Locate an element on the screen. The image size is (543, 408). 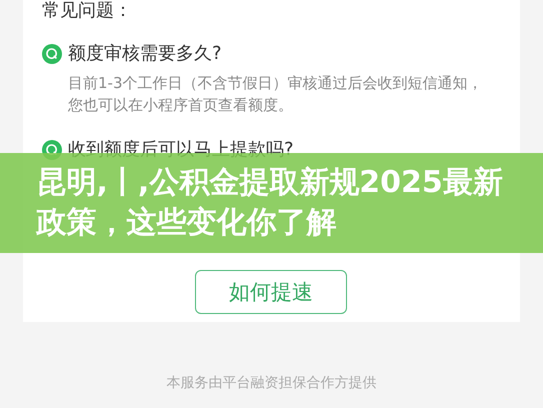
faq-question: 额度审核需要多久? is located at coordinates (145, 54).